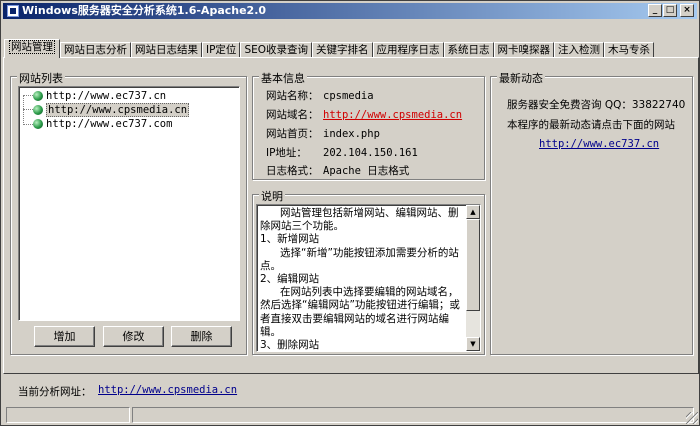 The height and width of the screenshot is (426, 700). Describe the element at coordinates (350, 11) in the screenshot. I see `title-bar: Windows服务器安全分析系统1.6-Apache2.0 _ □ ×` at that location.